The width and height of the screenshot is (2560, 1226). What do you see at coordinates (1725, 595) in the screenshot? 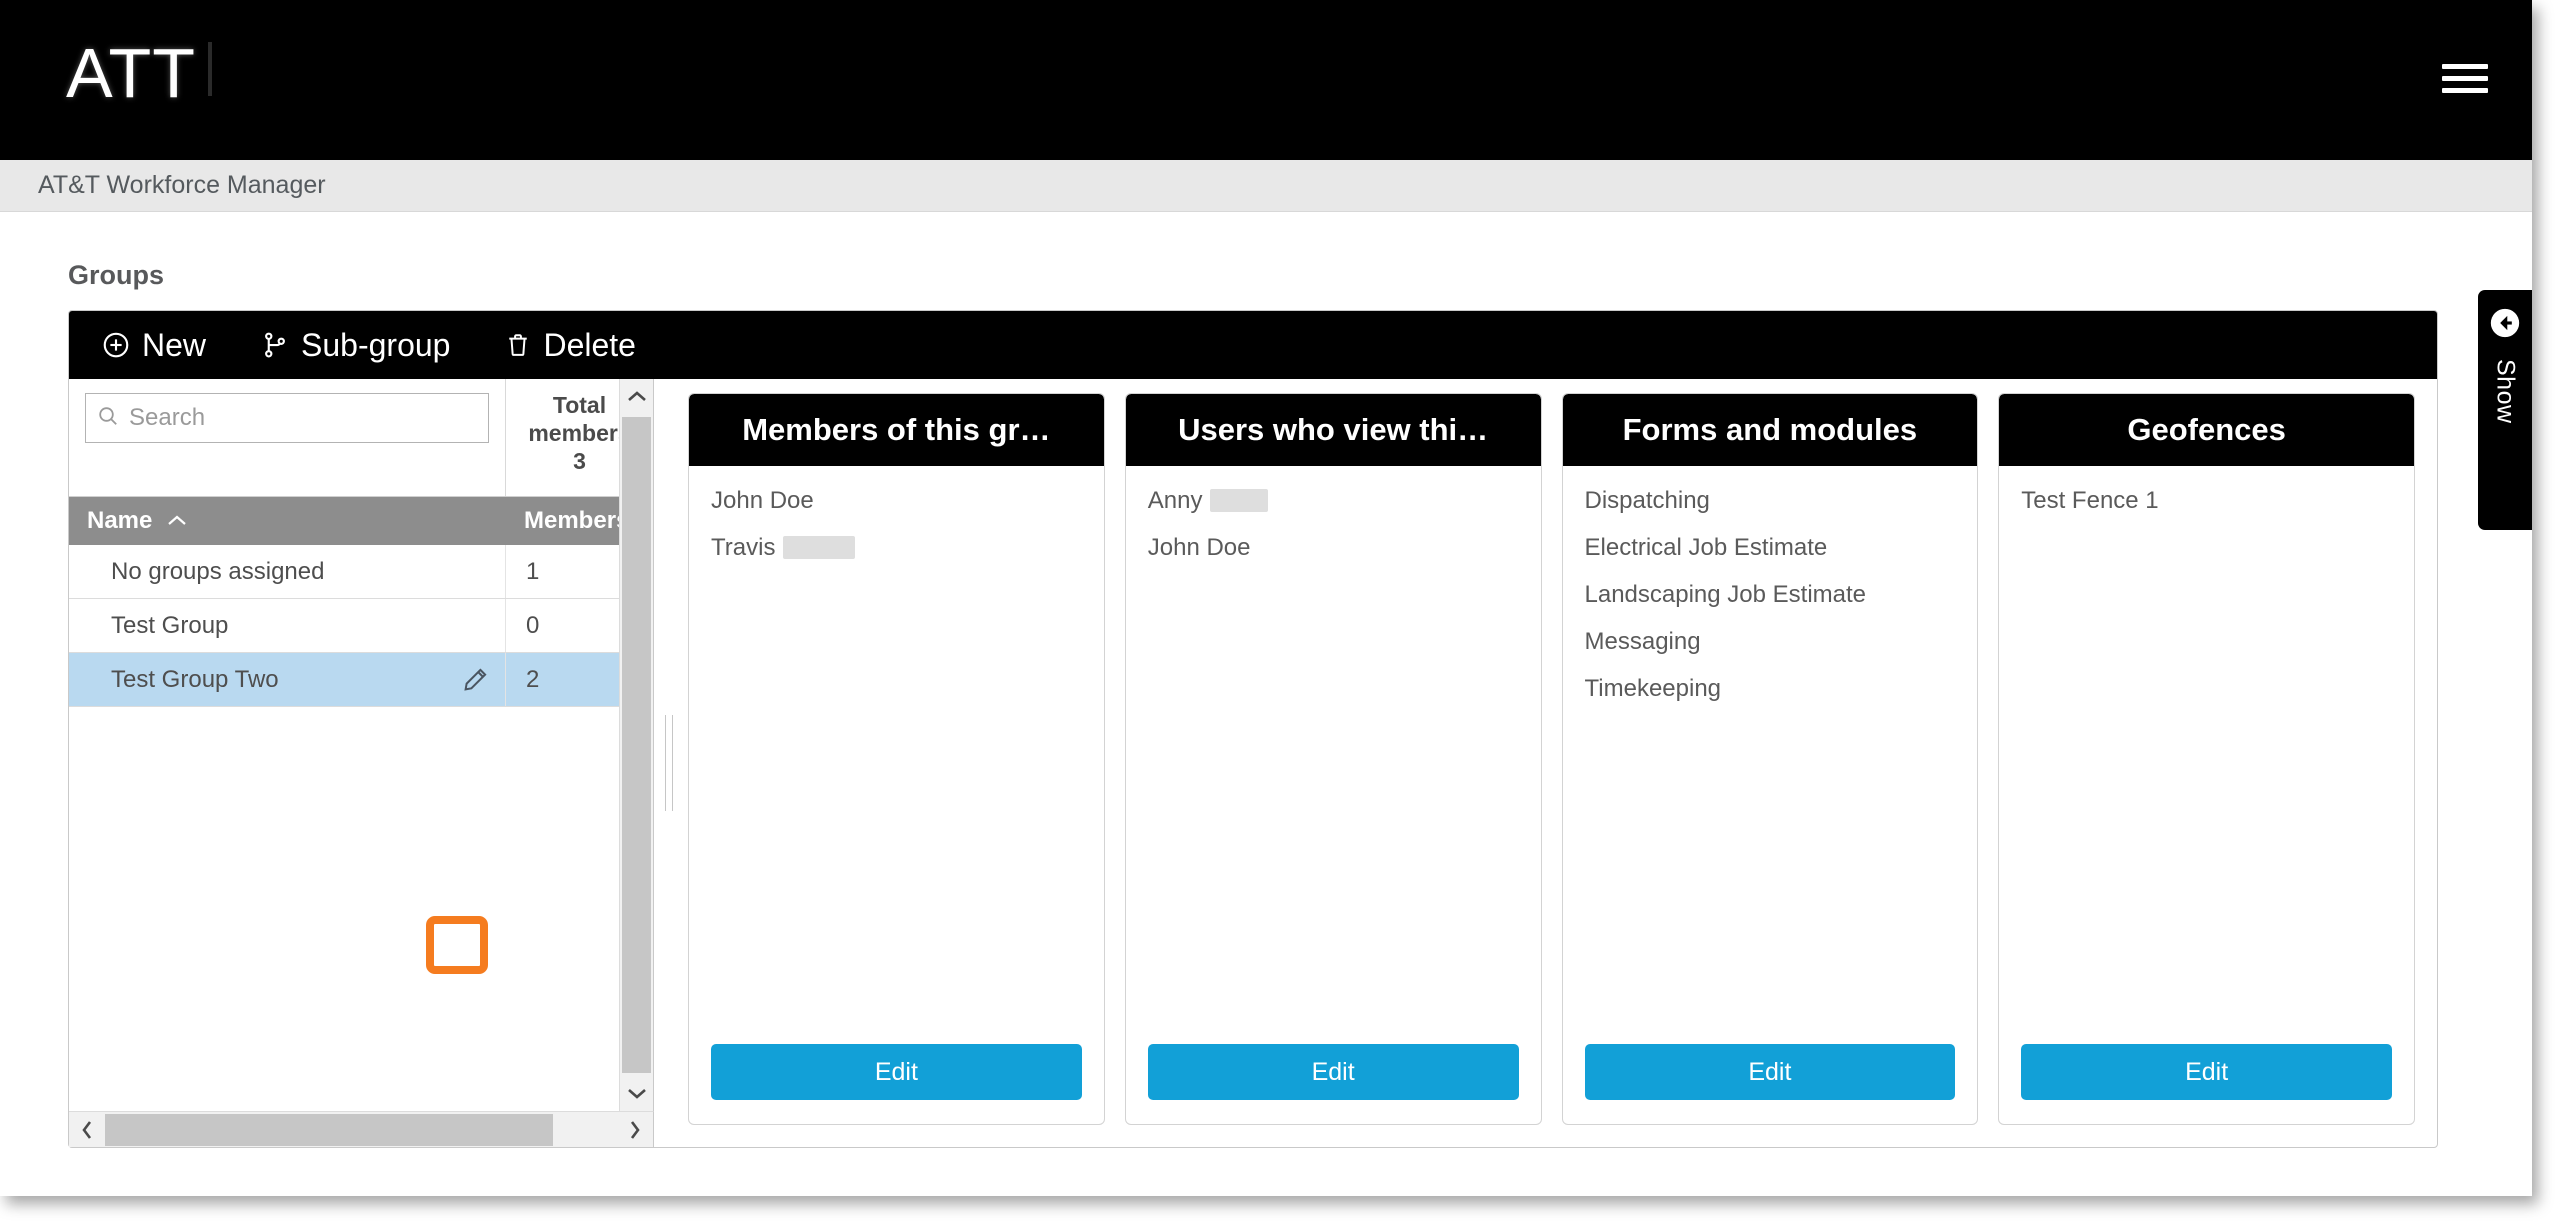
I see `list-item-label: Landscaping Job Estimate` at bounding box center [1725, 595].